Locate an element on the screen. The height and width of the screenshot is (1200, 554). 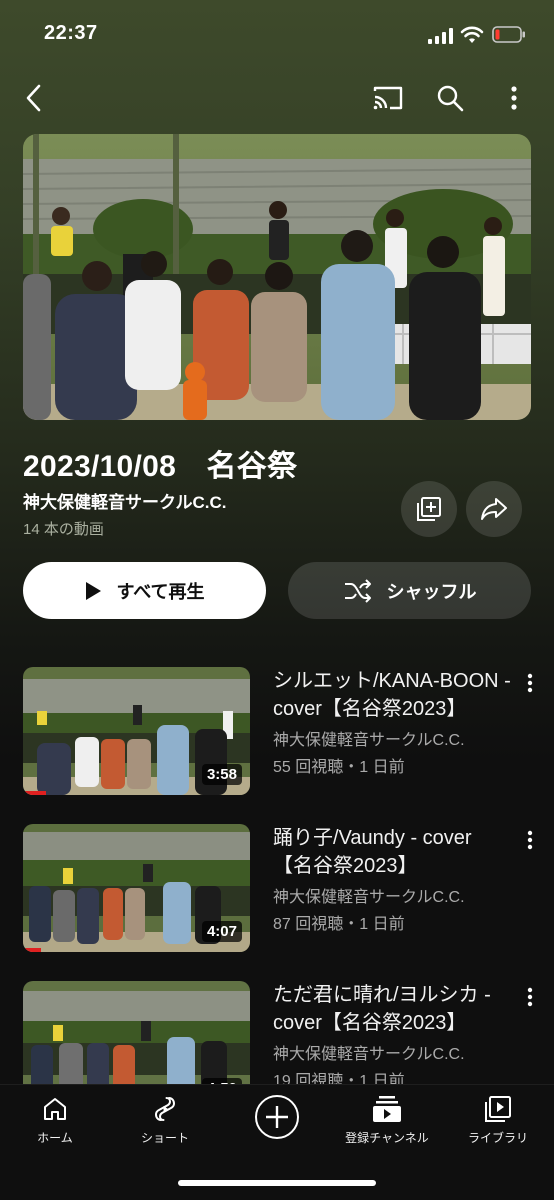
play-icon is located at coordinates (94, 590).